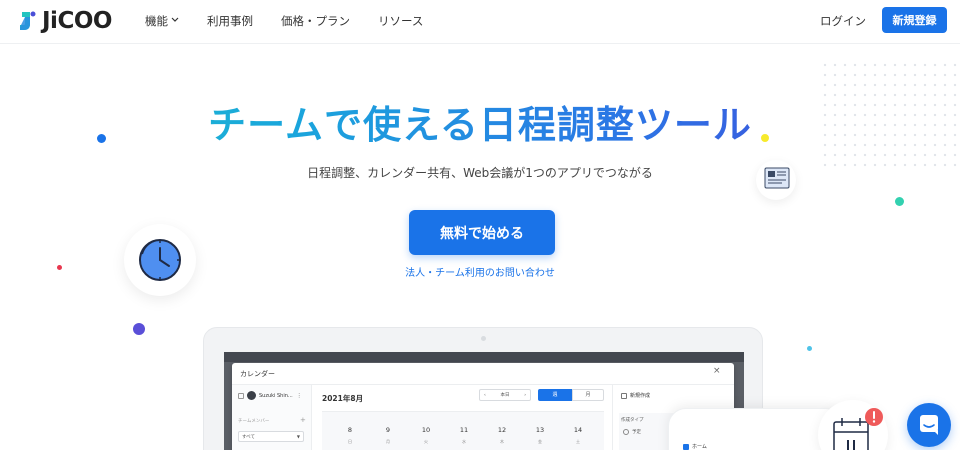  I want to click on logo: JiCOO, so click(65, 21).